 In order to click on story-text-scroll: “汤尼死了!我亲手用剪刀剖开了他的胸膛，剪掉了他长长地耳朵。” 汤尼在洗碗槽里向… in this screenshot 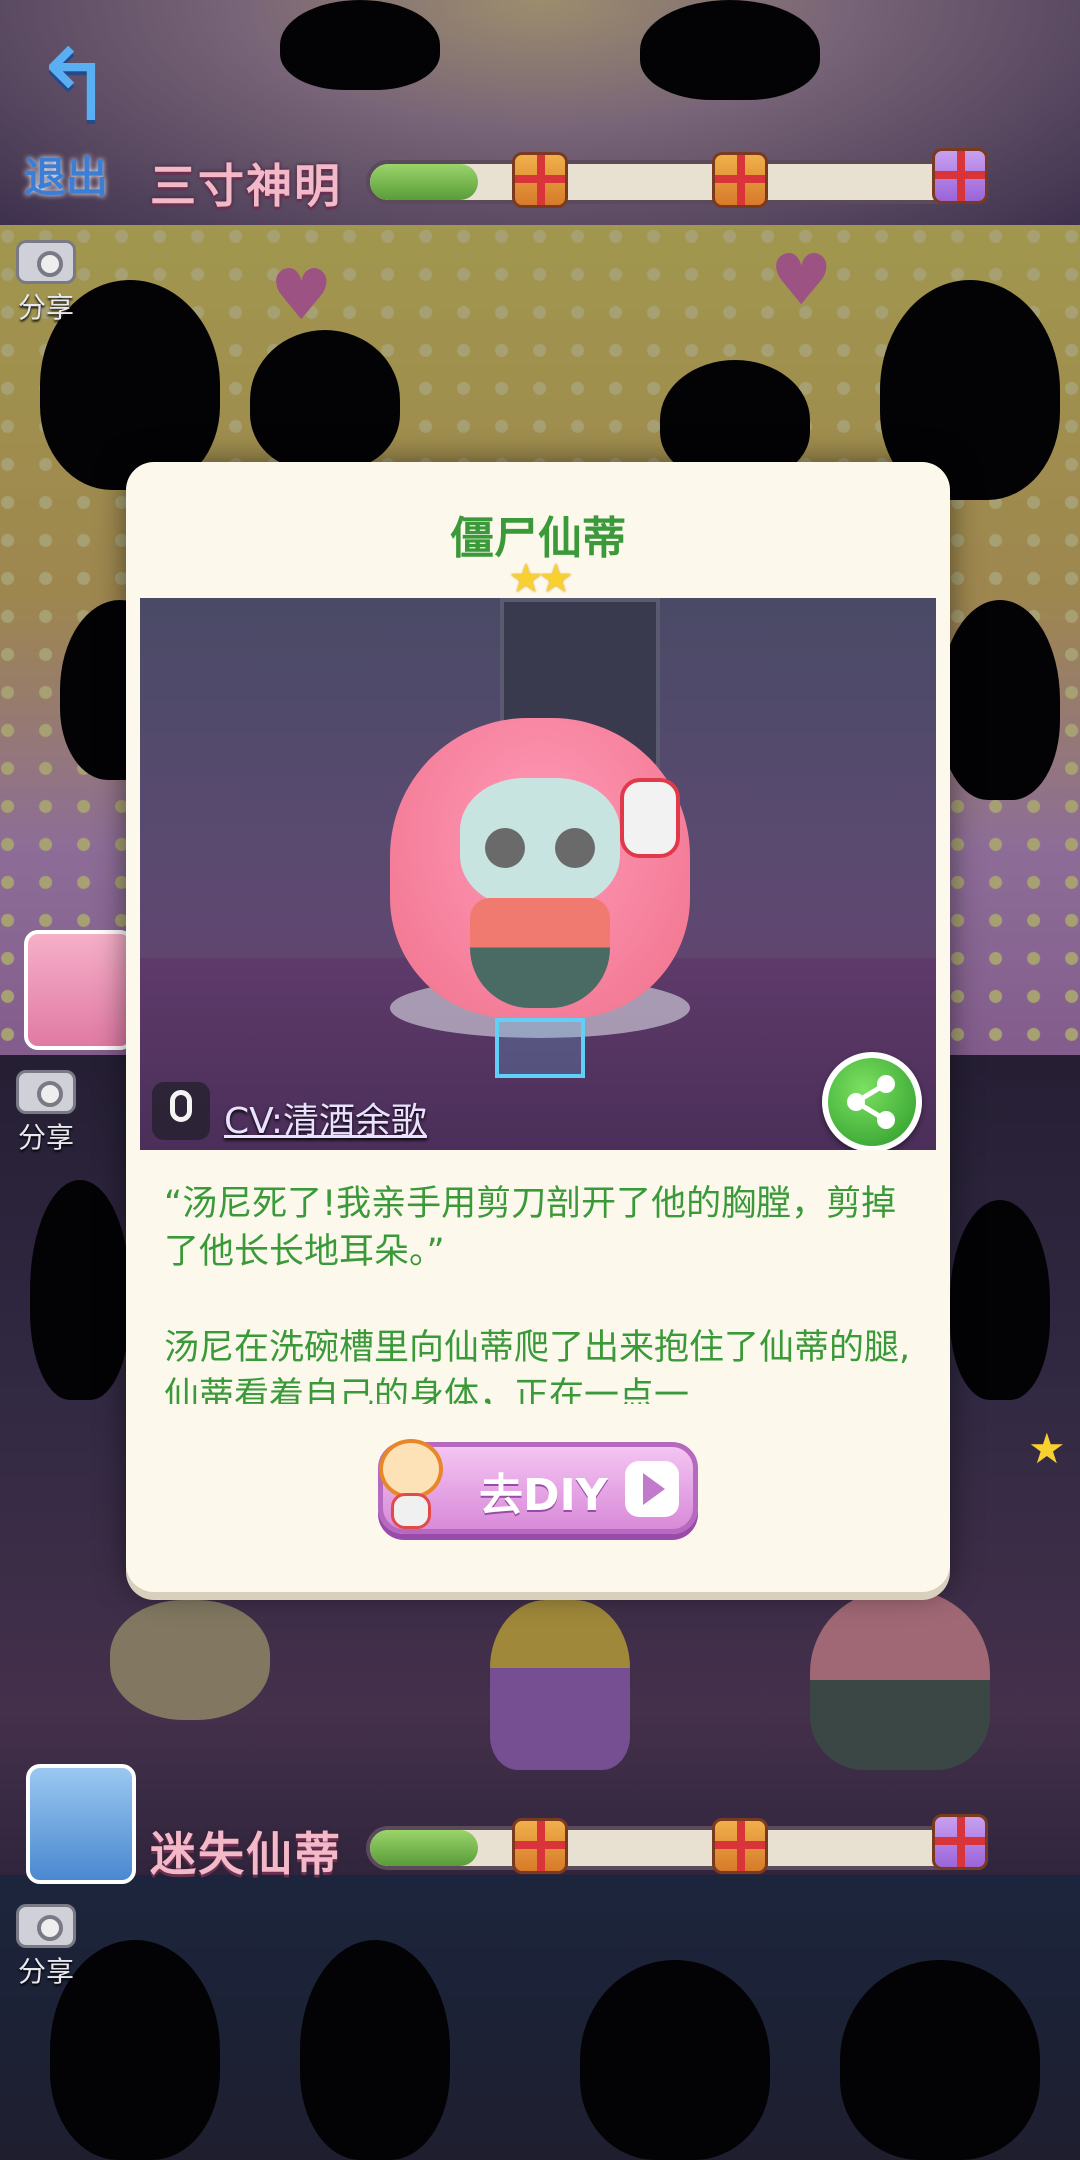, I will do `click(544, 1292)`.